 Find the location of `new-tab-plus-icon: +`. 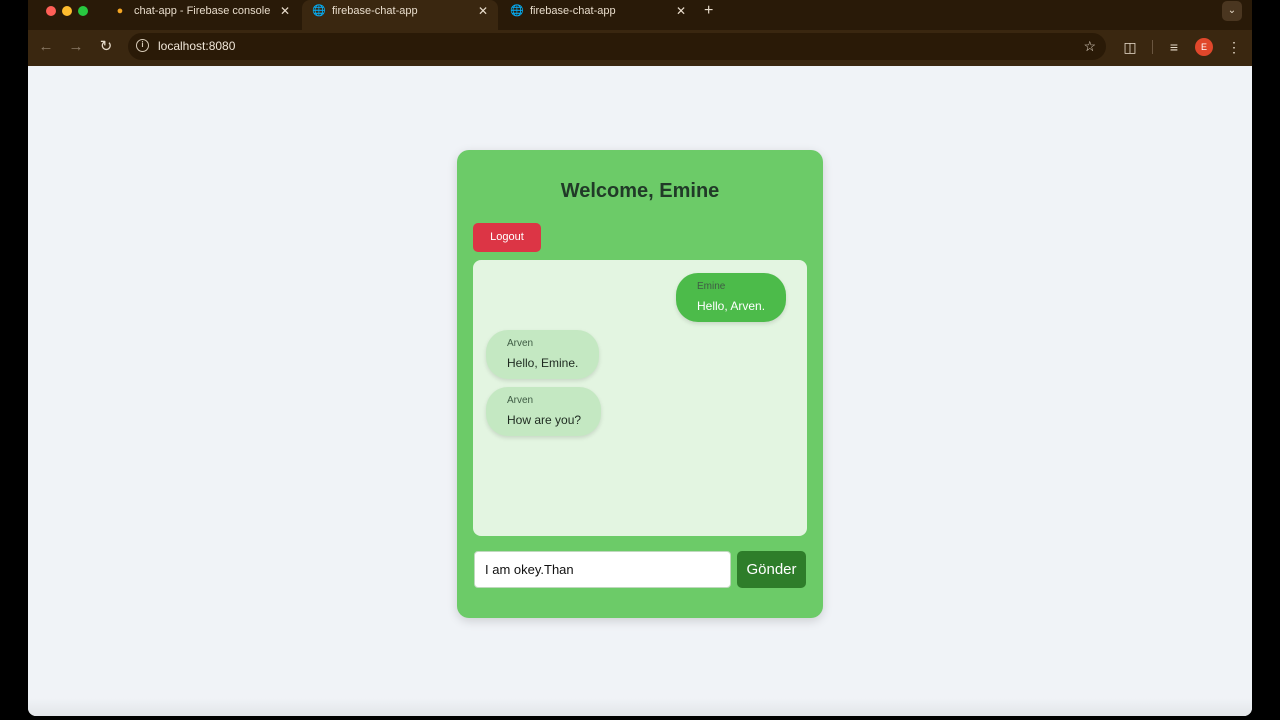

new-tab-plus-icon: + is located at coordinates (708, 11).